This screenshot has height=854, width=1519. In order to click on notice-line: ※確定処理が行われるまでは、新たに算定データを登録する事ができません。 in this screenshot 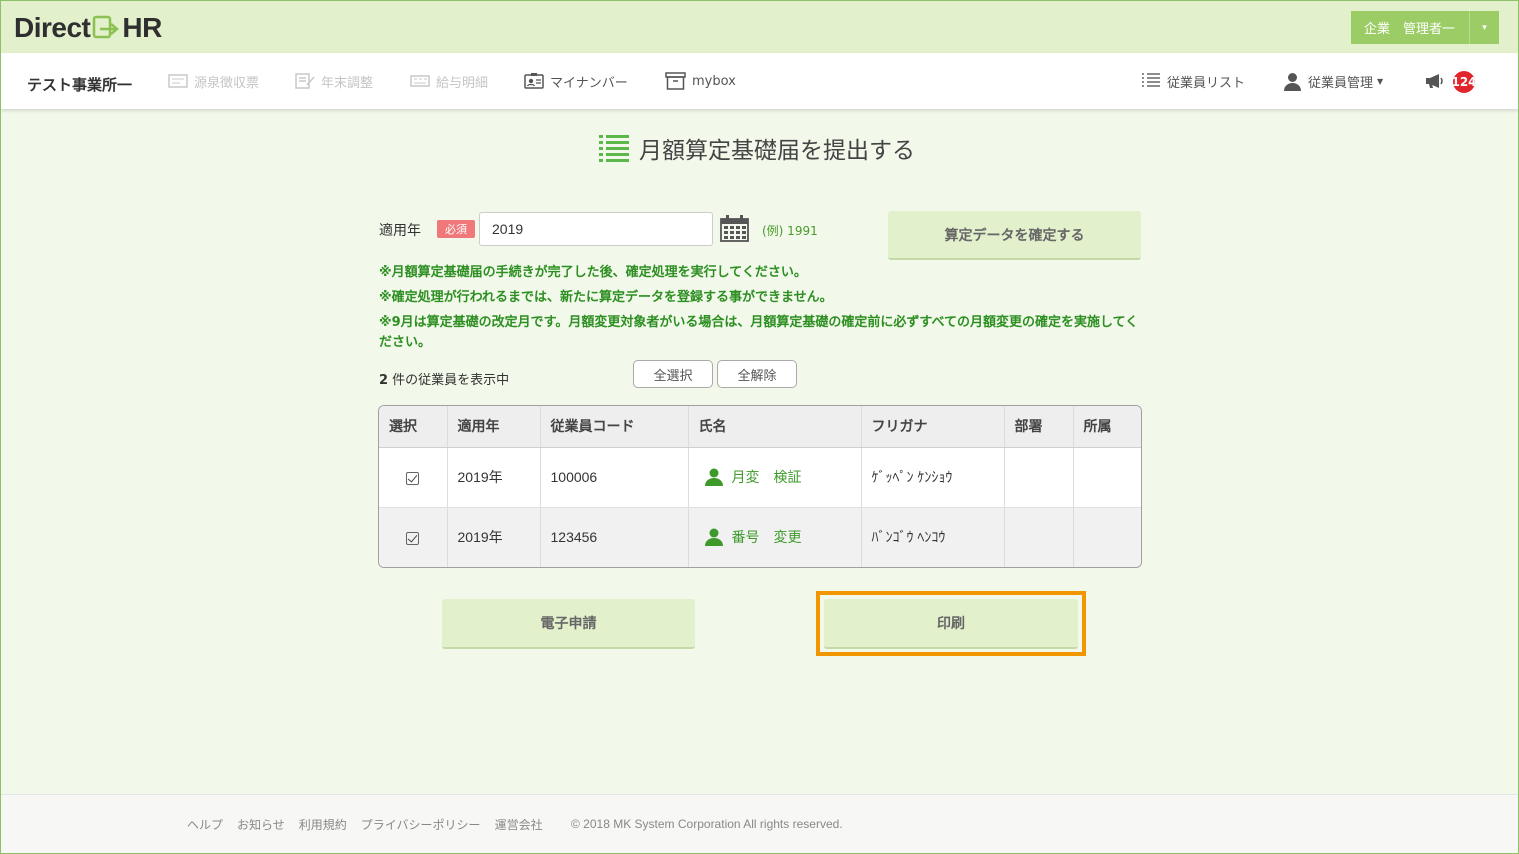, I will do `click(606, 297)`.